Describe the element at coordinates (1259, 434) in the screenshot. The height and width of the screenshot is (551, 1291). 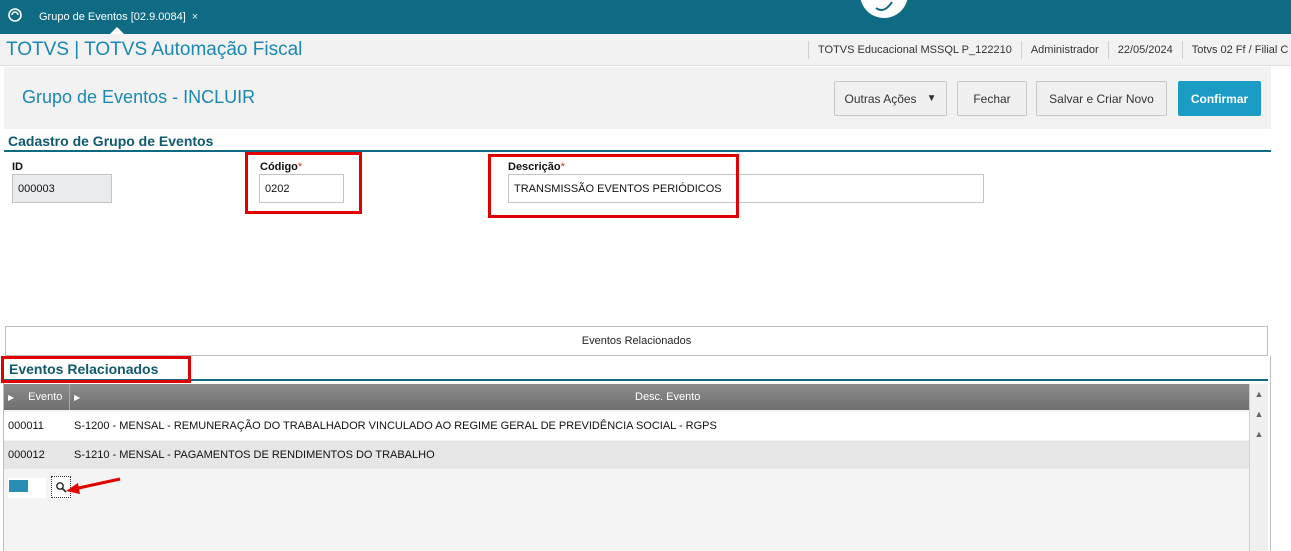
I see `scroll-up-icon: ▲` at that location.